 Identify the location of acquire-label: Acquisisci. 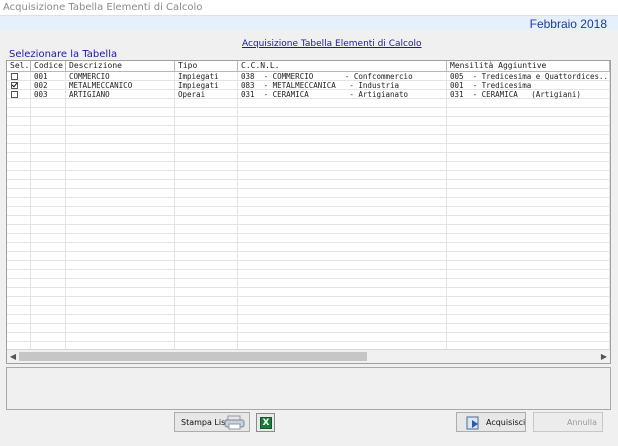
(506, 422).